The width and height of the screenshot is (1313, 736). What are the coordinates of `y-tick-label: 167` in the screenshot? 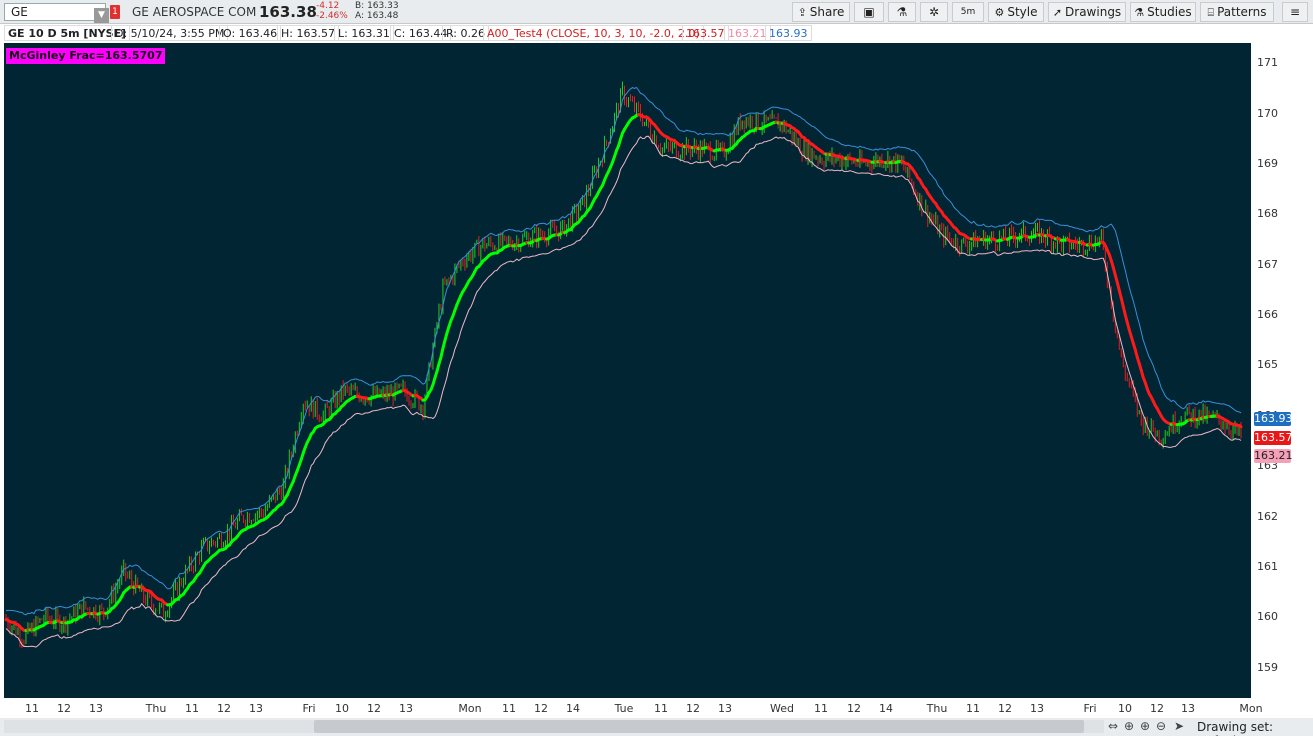 It's located at (1267, 264).